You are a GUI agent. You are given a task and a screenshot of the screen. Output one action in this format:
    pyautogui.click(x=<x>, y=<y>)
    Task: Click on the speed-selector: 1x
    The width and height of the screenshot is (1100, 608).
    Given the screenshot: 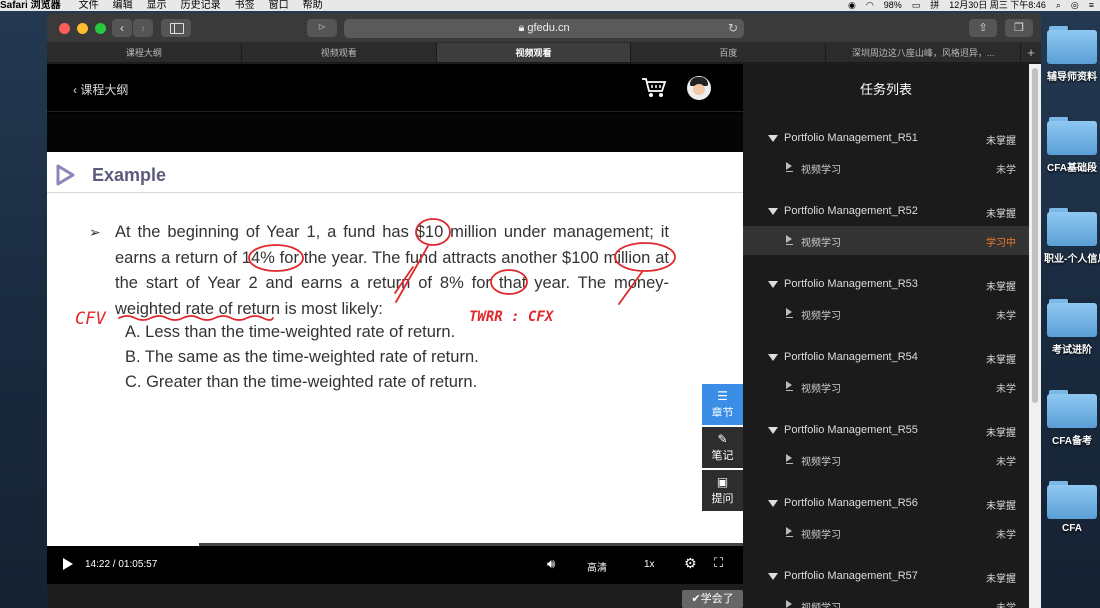 What is the action you would take?
    pyautogui.click(x=649, y=564)
    